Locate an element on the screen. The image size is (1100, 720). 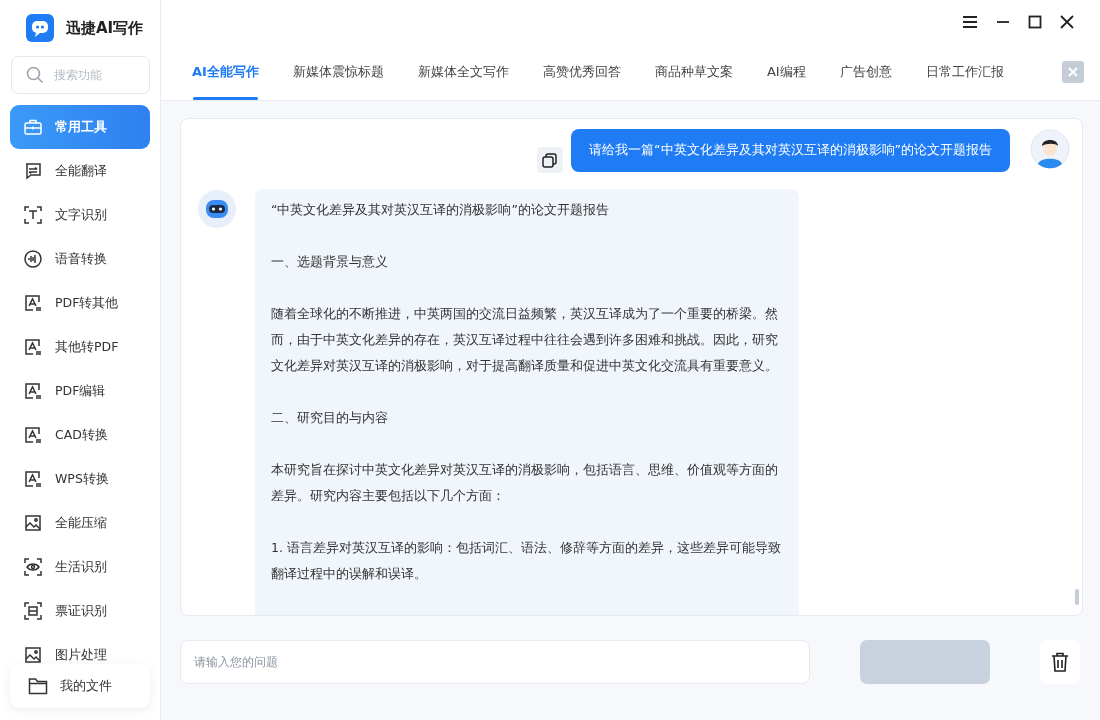
sidebar-item: 图片处理 is located at coordinates (80, 649).